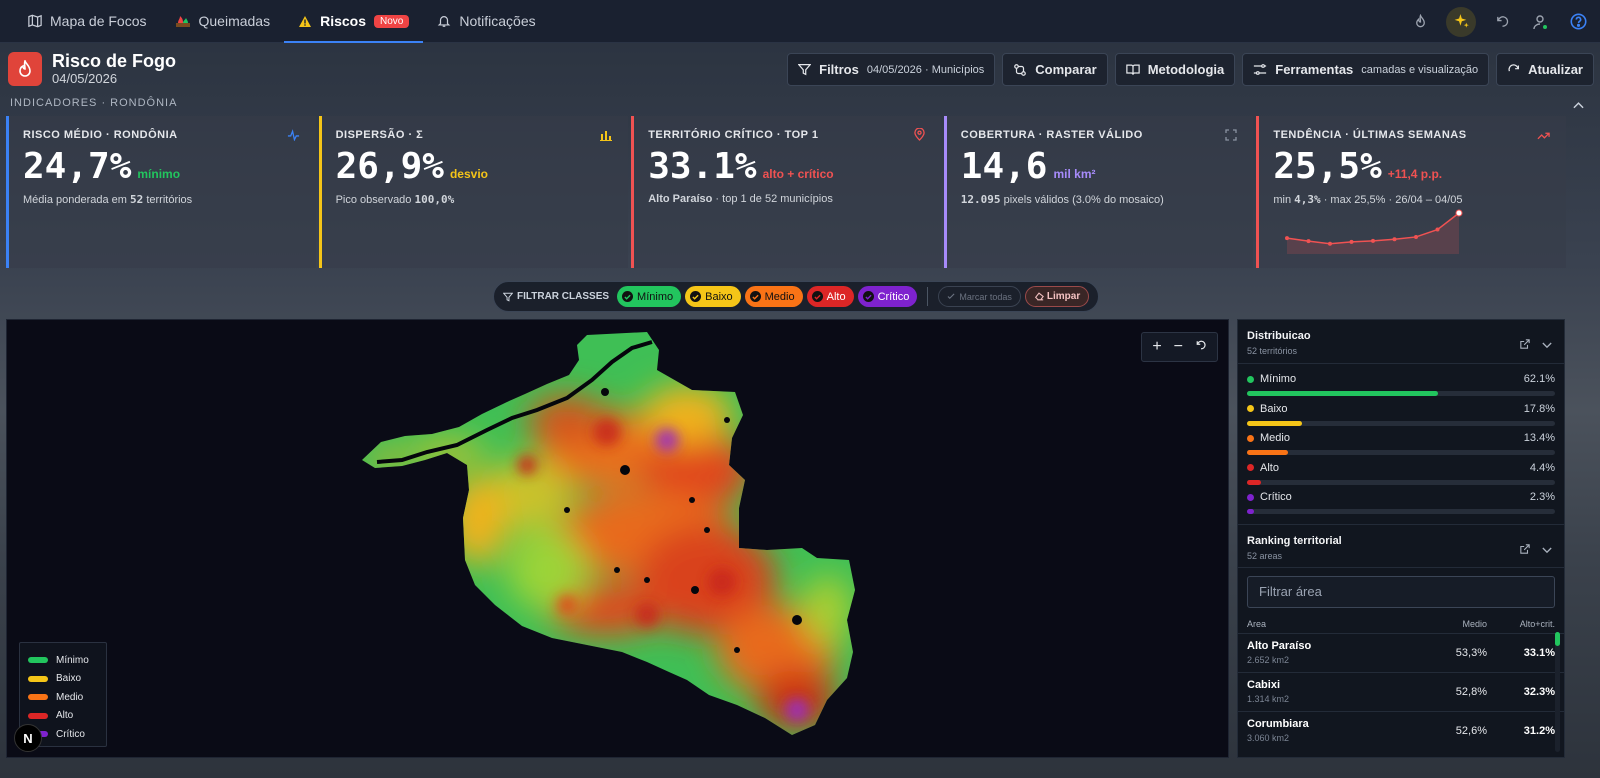 The height and width of the screenshot is (778, 1600). What do you see at coordinates (1294, 540) in the screenshot?
I see `ranking-title: Ranking territorial` at bounding box center [1294, 540].